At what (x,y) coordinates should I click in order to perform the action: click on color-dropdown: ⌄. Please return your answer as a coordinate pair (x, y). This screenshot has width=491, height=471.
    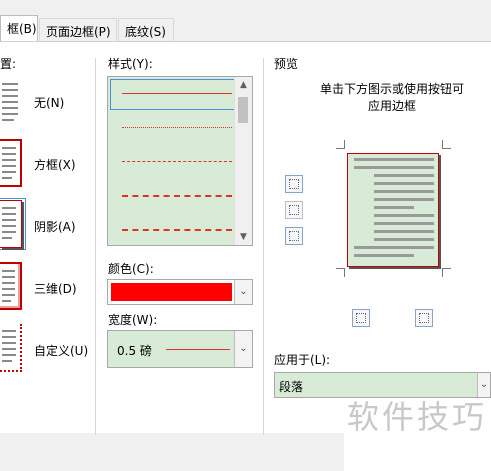
    Looking at the image, I should click on (180, 292).